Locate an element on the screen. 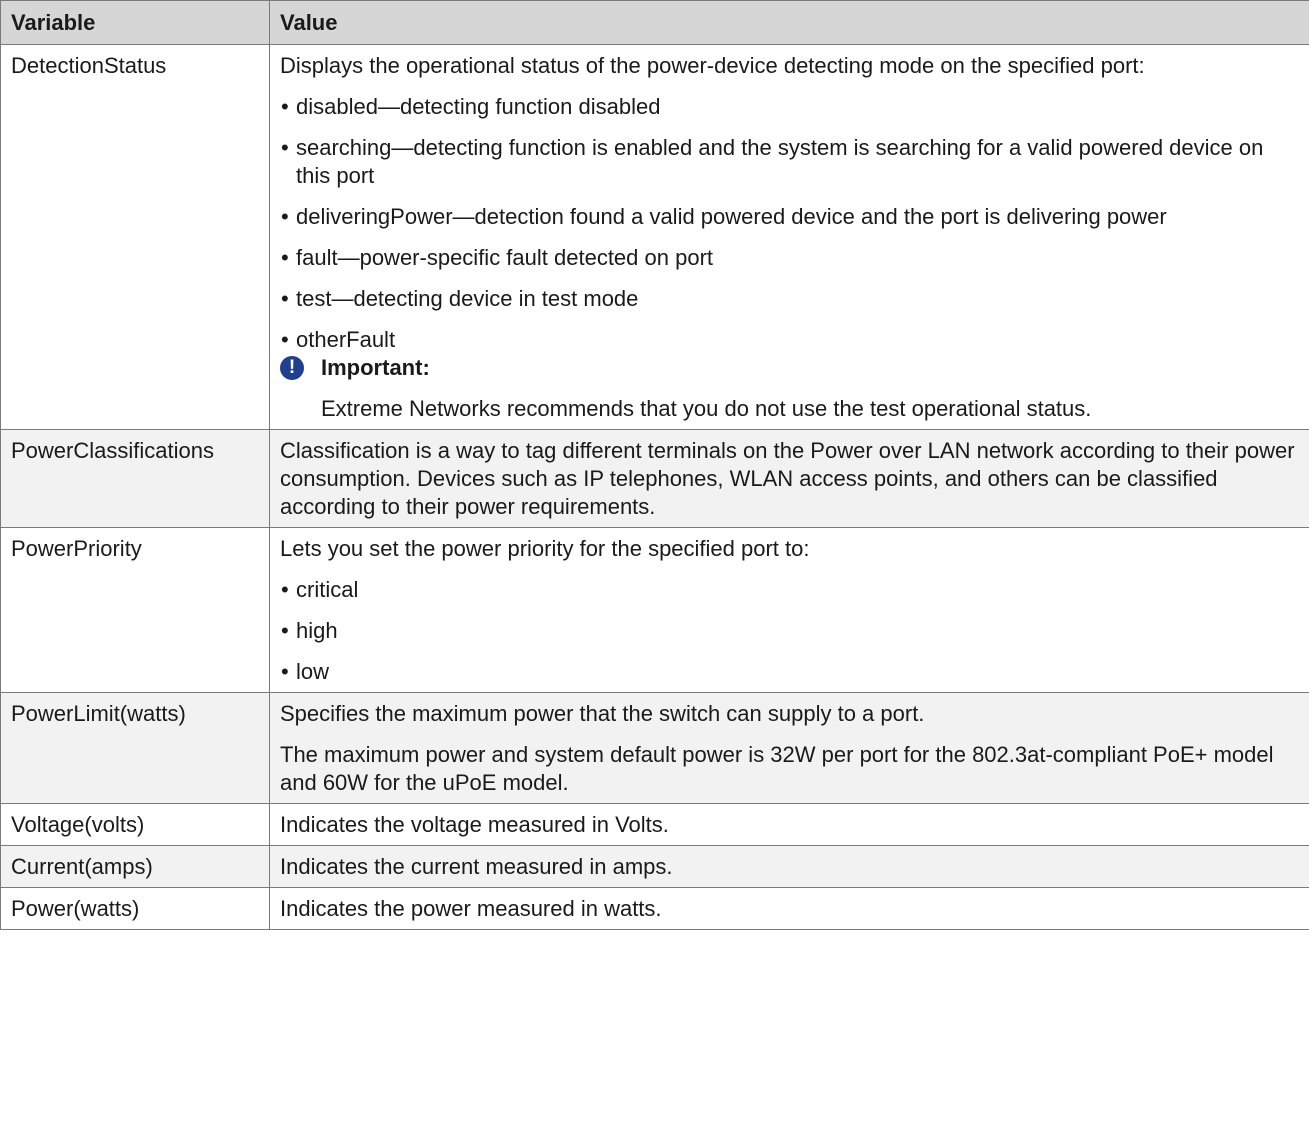  variable-name: DetectionStatus is located at coordinates (89, 65).